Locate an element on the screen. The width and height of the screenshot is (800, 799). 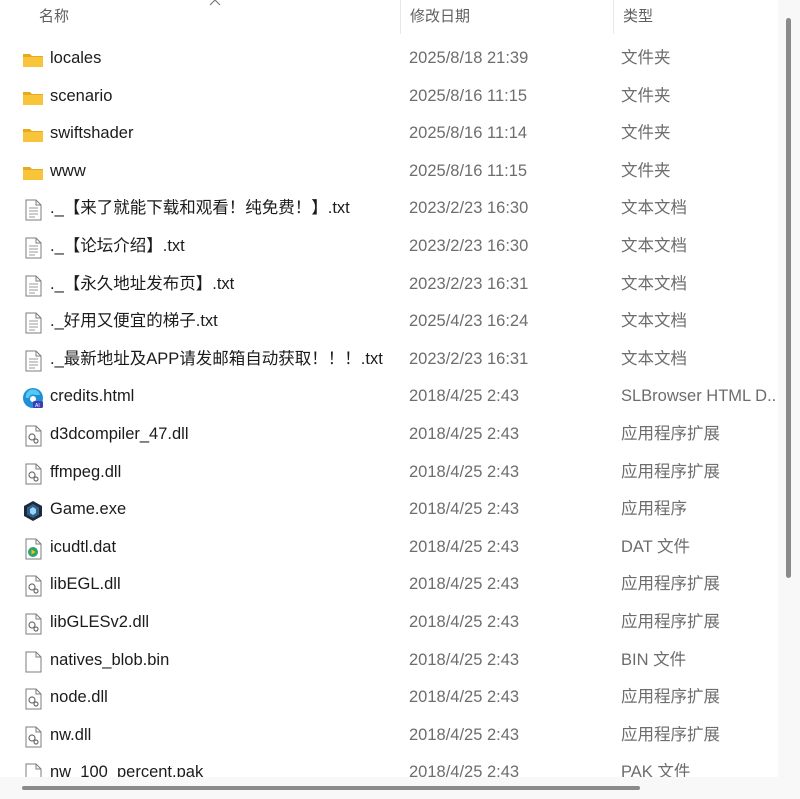
column-header-date-modified: 修改日期 is located at coordinates (506, 17).